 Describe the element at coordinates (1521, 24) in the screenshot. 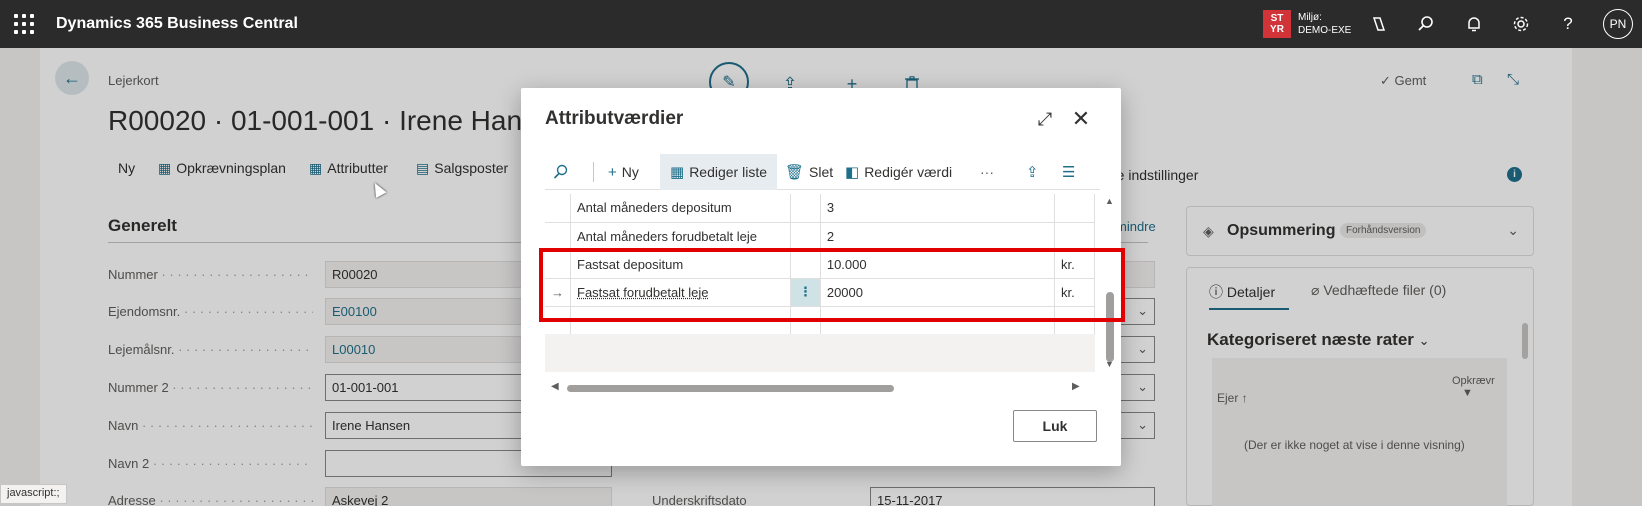

I see `gear-icon` at that location.